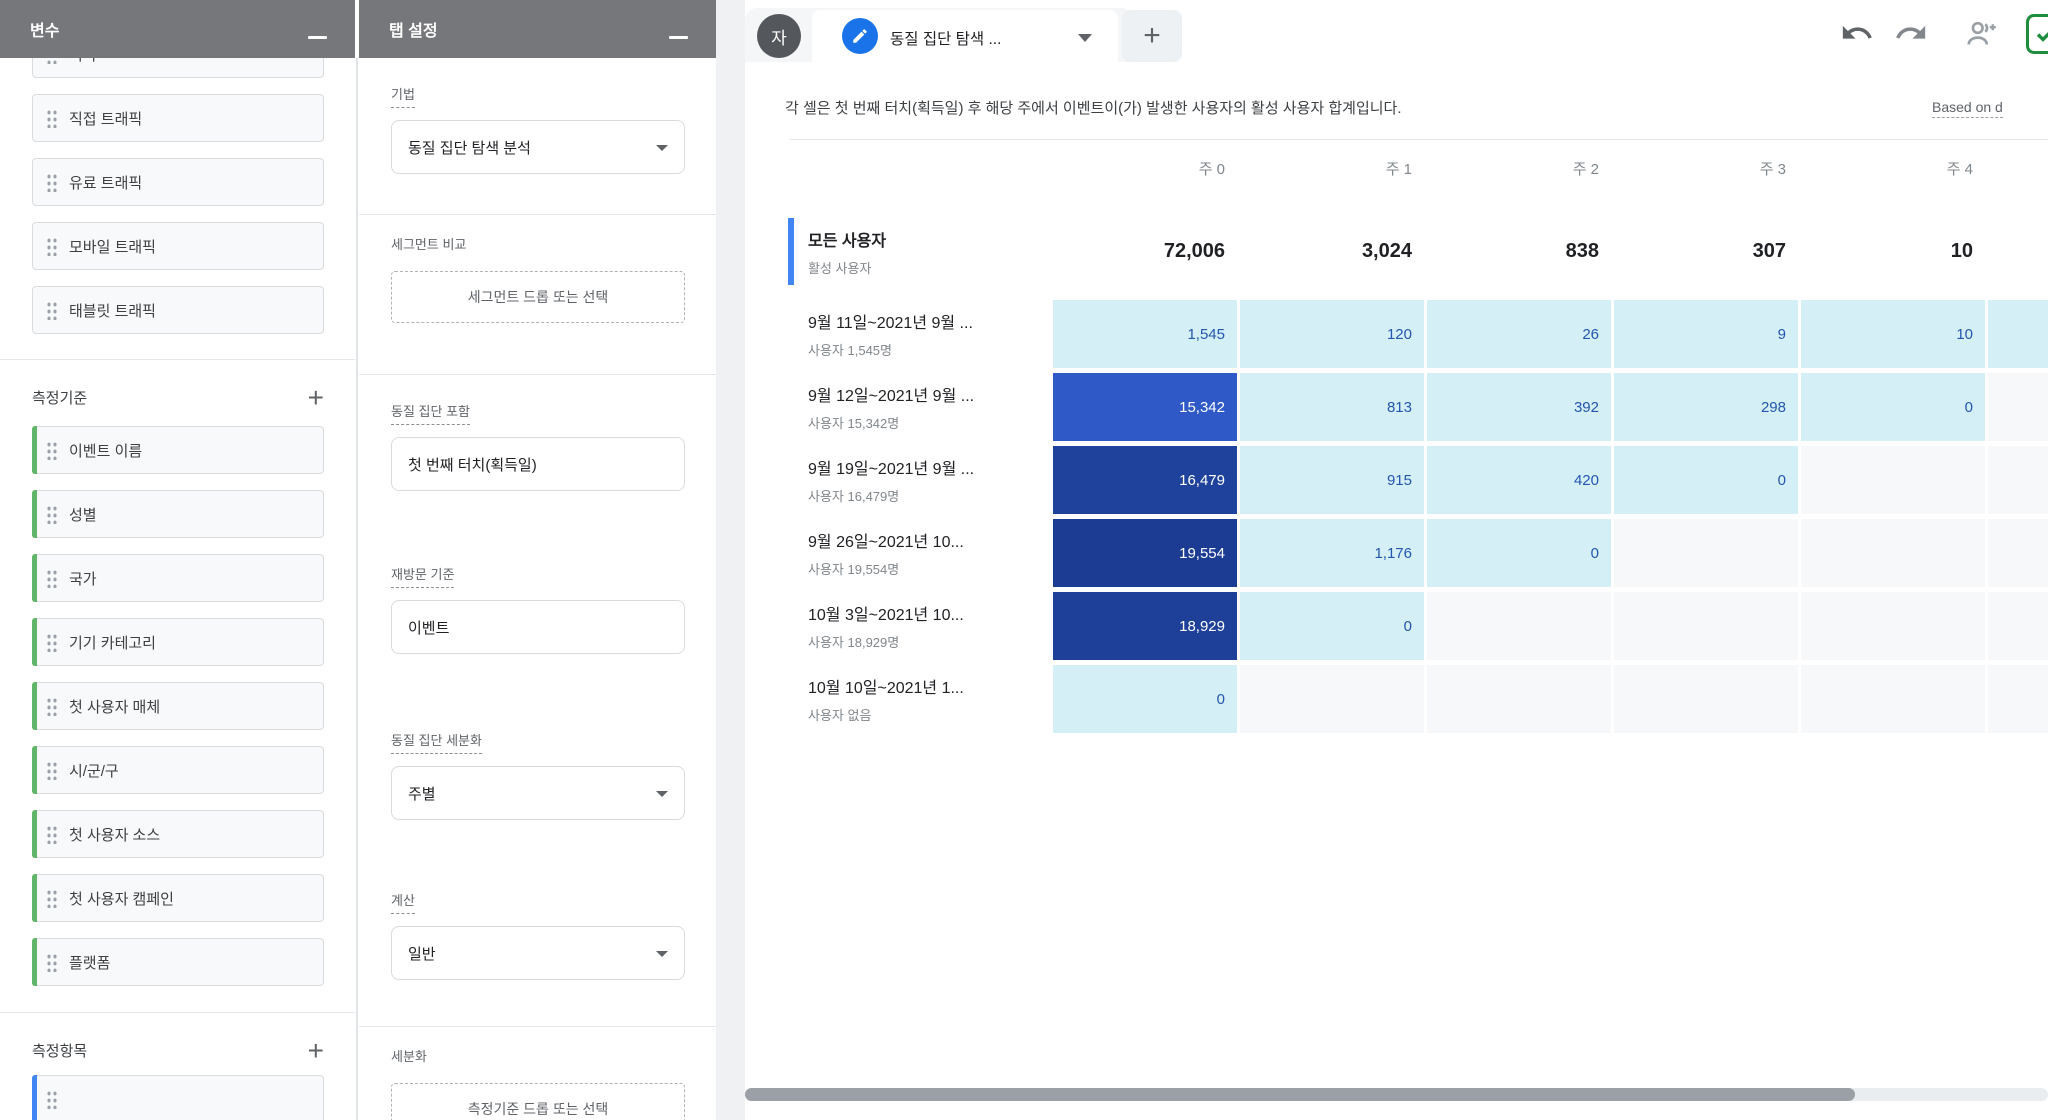 This screenshot has width=2048, height=1120. I want to click on metrics-header: 측정항목, so click(60, 1051).